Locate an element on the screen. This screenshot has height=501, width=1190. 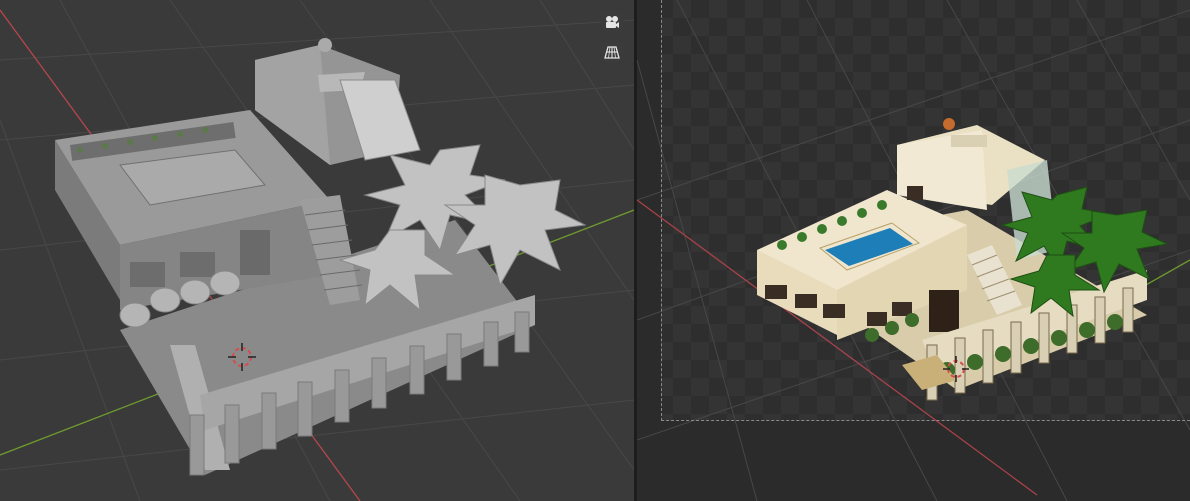
camera-view-button is located at coordinates (612, 22).